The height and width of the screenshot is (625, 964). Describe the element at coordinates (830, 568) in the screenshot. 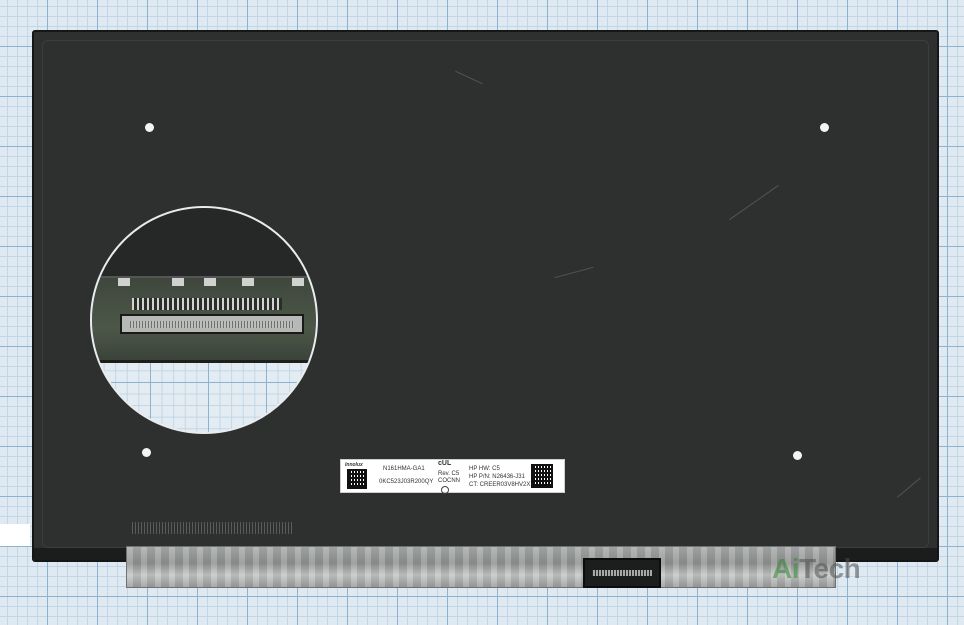

I see `watermark-suffix: Tech` at that location.